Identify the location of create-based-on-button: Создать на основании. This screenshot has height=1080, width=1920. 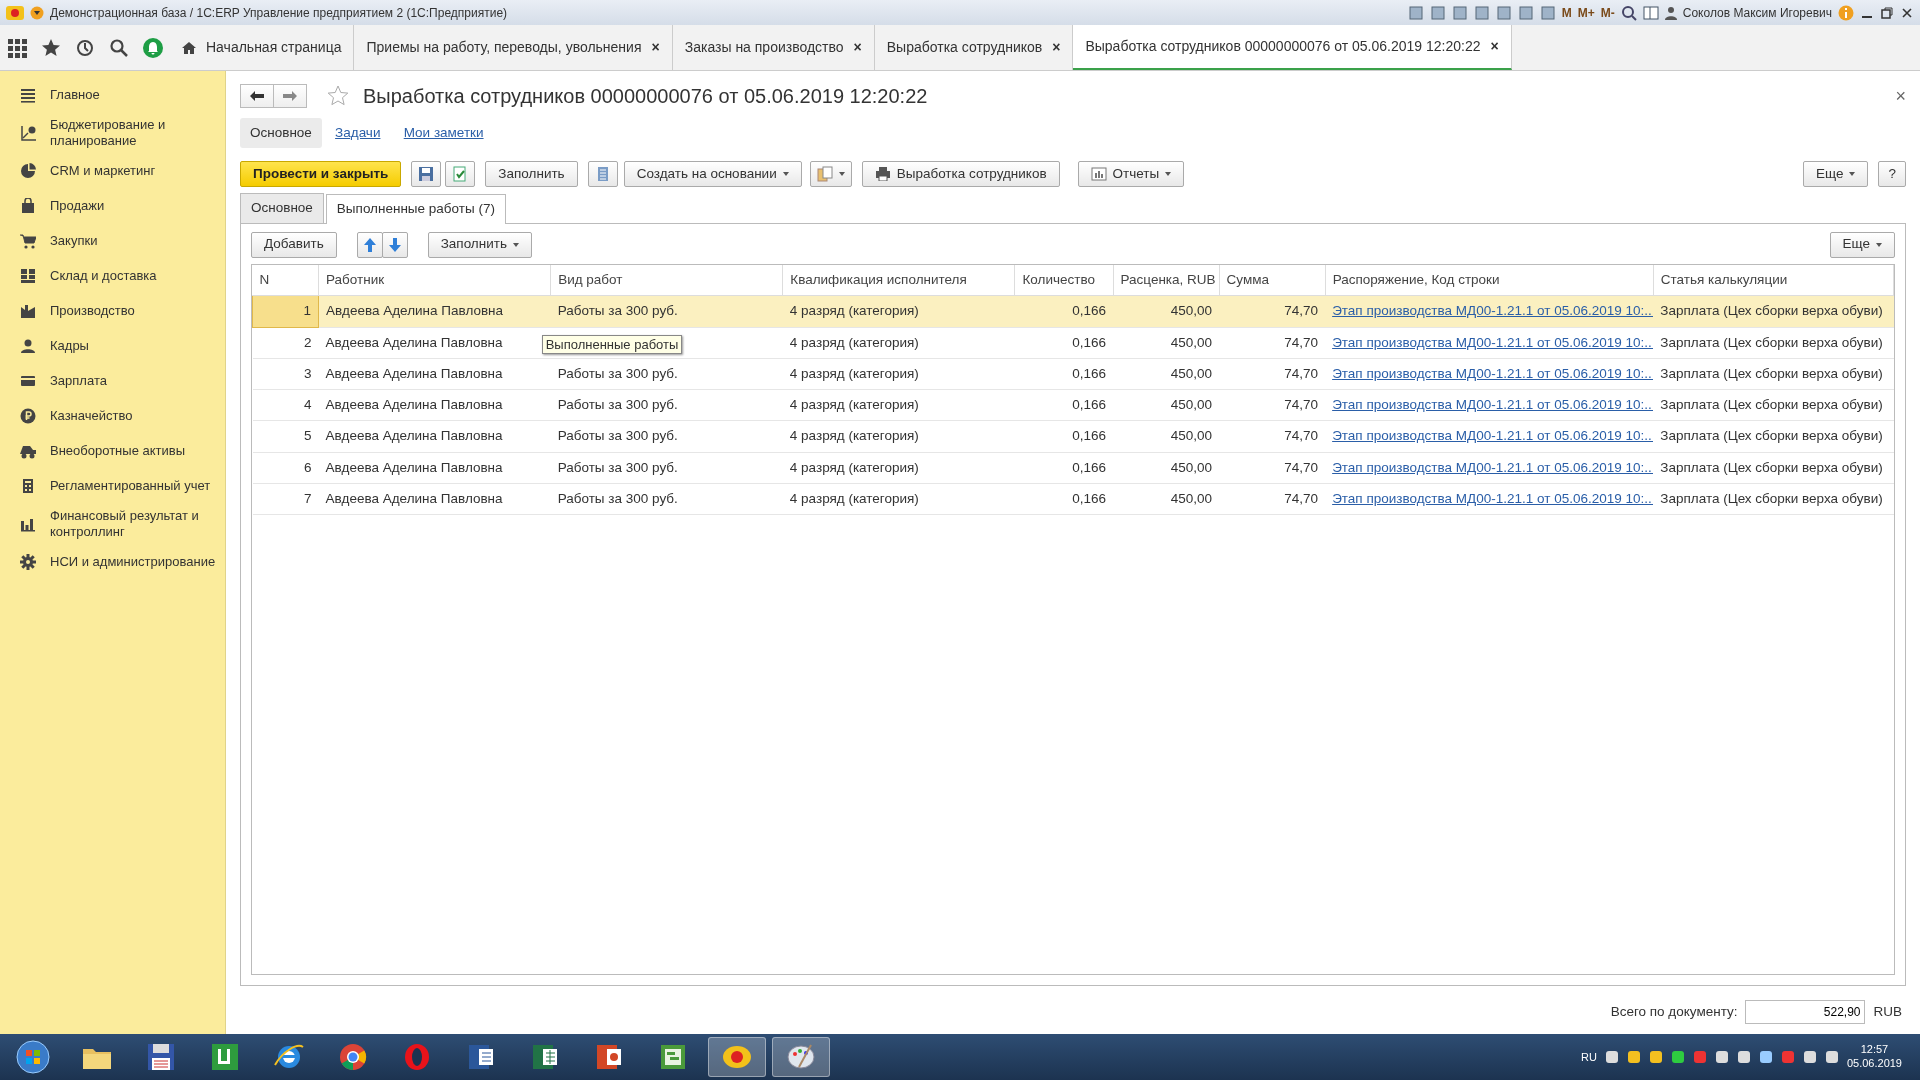
(712, 173).